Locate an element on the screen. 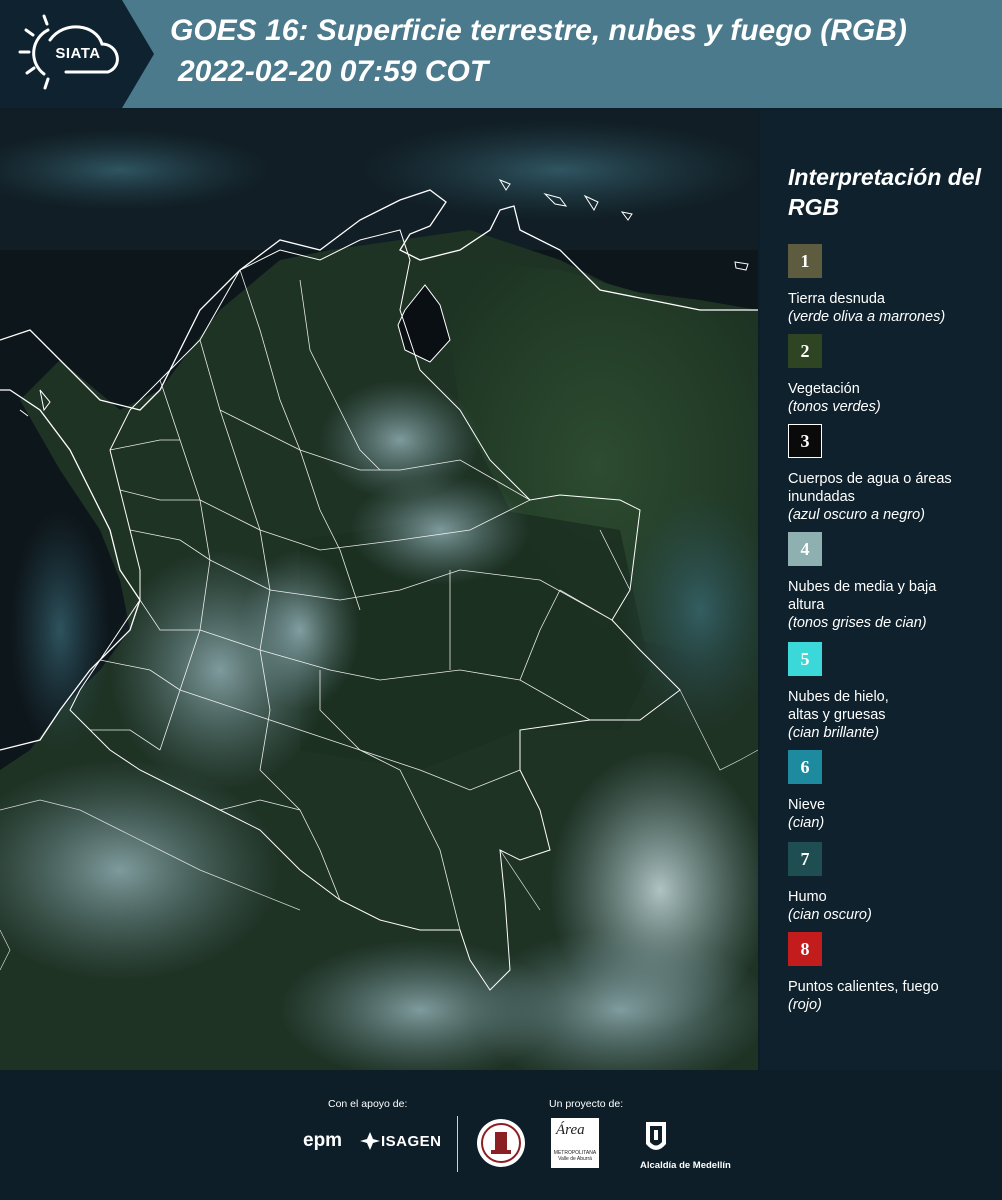  legend-item-sub: (rojo) is located at coordinates (805, 1005).